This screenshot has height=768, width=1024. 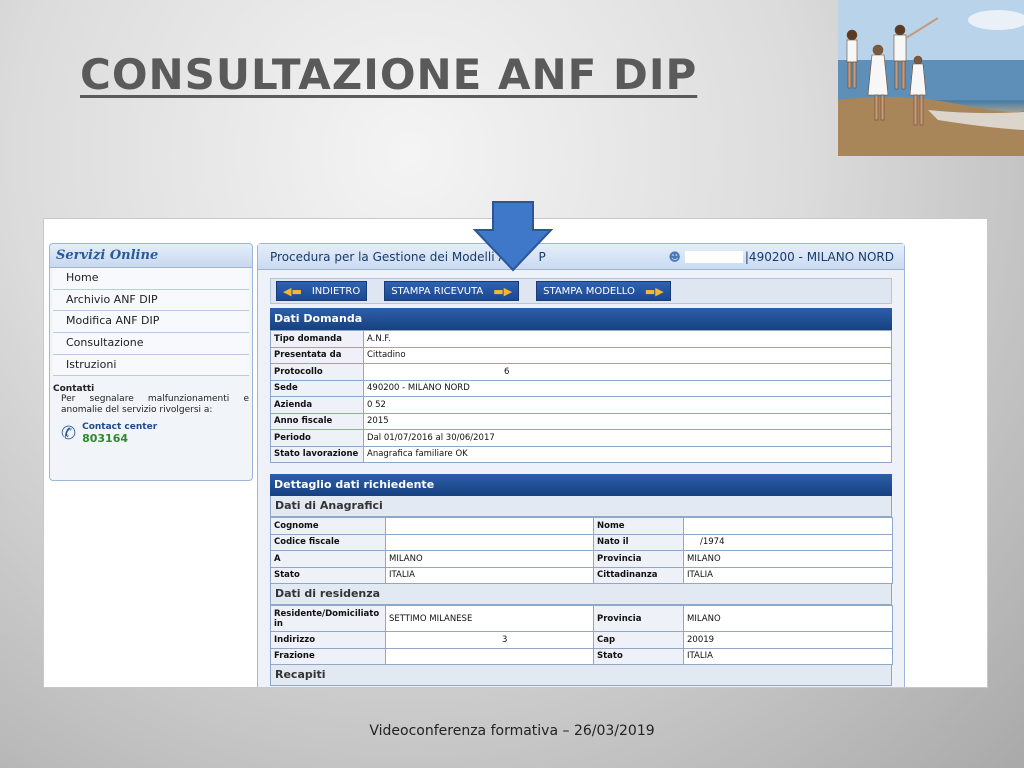 What do you see at coordinates (581, 675) in the screenshot?
I see `subsection-recapiti: Recapiti` at bounding box center [581, 675].